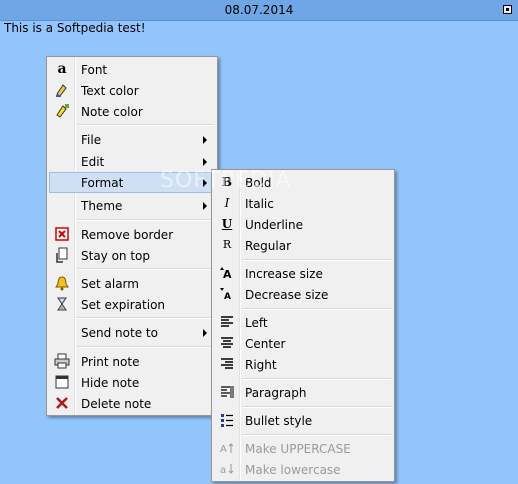  Describe the element at coordinates (303, 448) in the screenshot. I see `submenu-item-make-uppercase: A Make UPPERCASE` at that location.